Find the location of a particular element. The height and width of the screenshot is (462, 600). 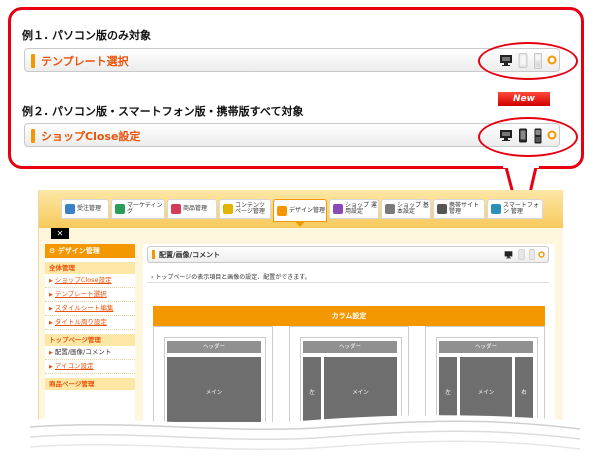

layout-option-3col: ヘッダー 左 メイン 右 is located at coordinates (485, 374).